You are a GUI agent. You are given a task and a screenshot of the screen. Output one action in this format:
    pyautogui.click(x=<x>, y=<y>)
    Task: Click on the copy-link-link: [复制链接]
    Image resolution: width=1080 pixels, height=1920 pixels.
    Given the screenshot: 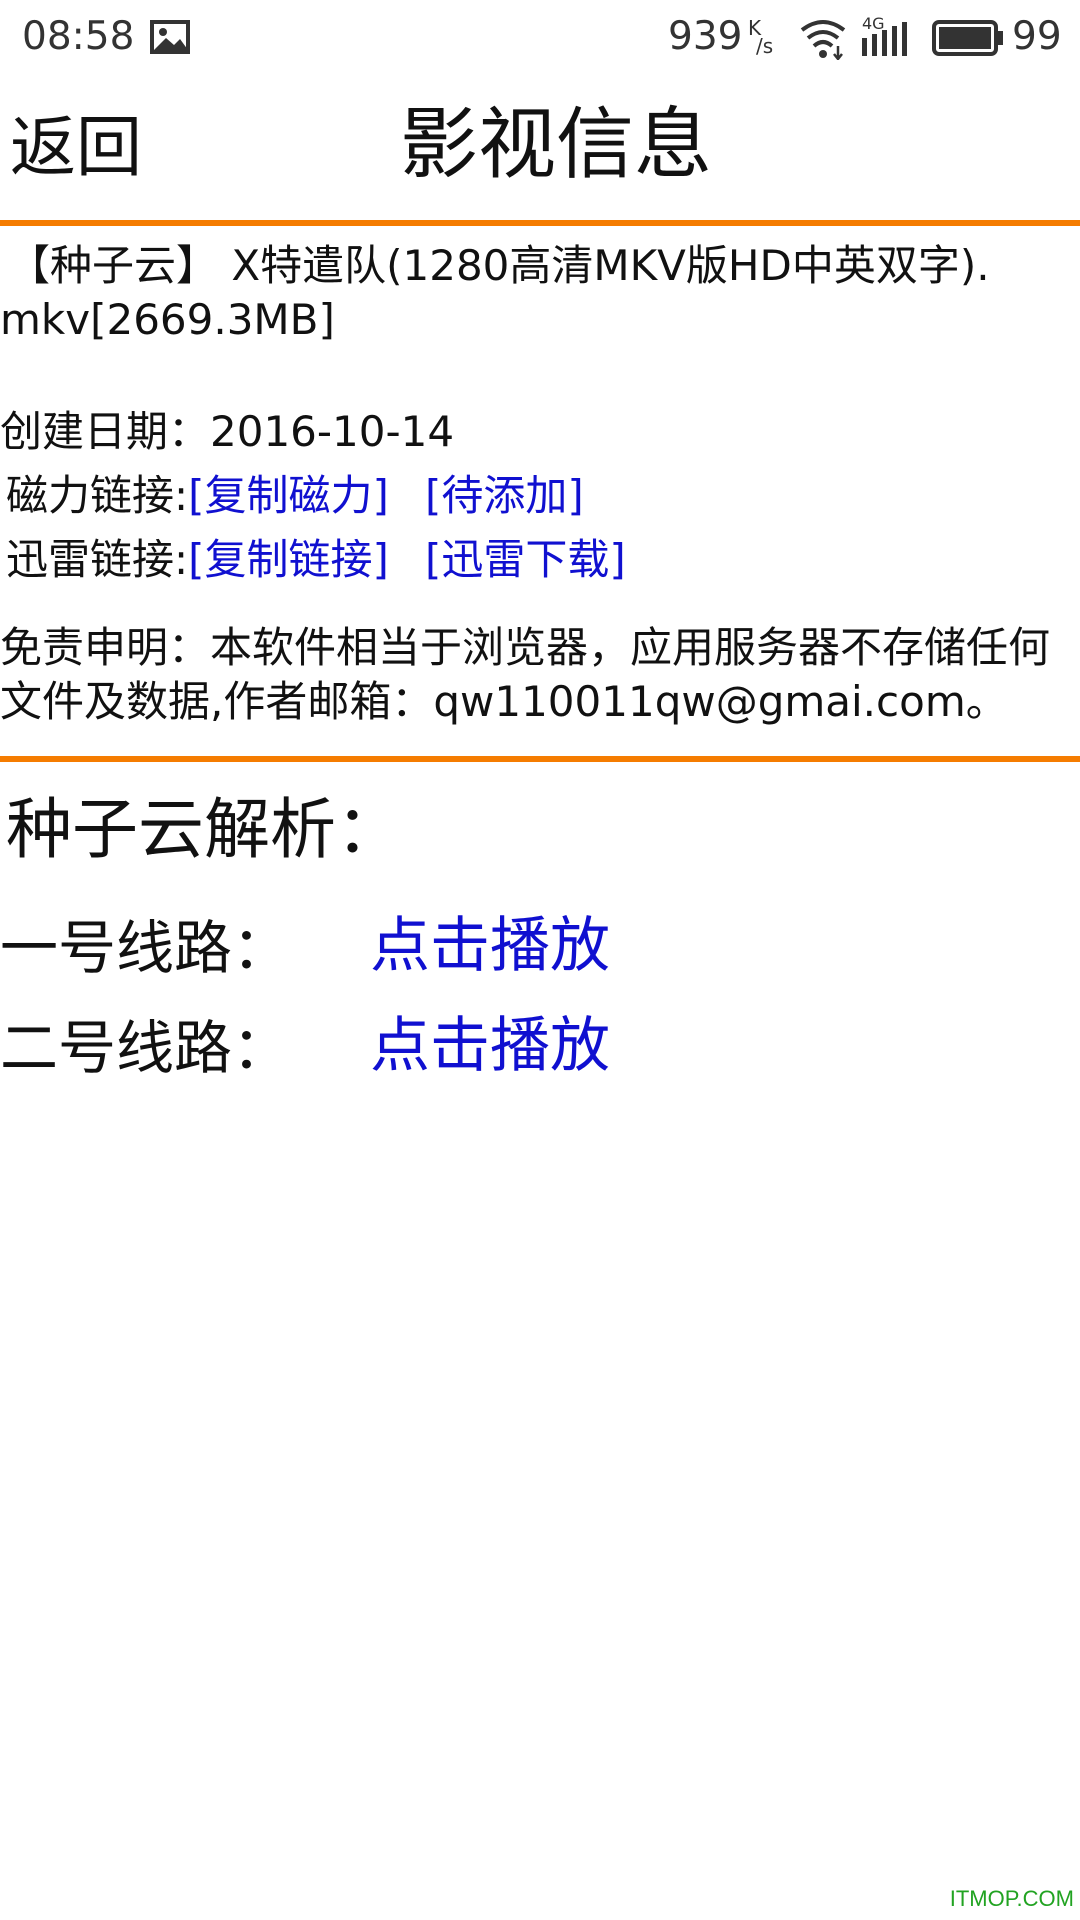 What is the action you would take?
    pyautogui.click(x=288, y=559)
    